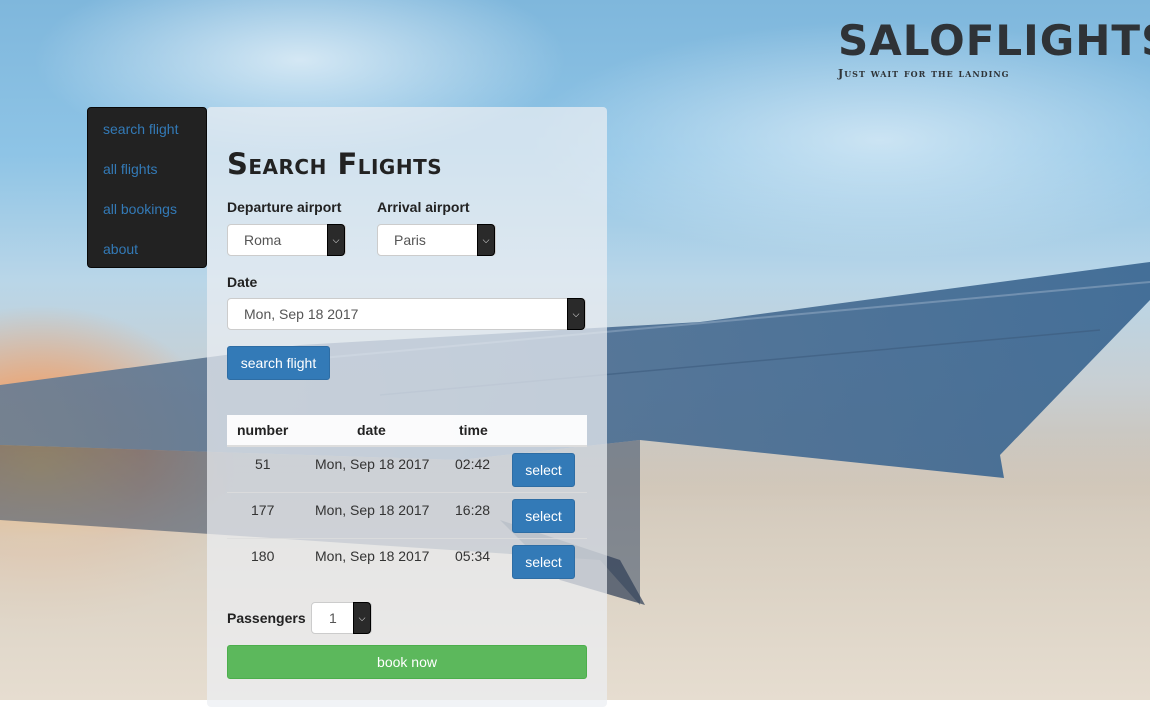 The width and height of the screenshot is (1150, 707). I want to click on departure-label: Departure airport, so click(284, 207).